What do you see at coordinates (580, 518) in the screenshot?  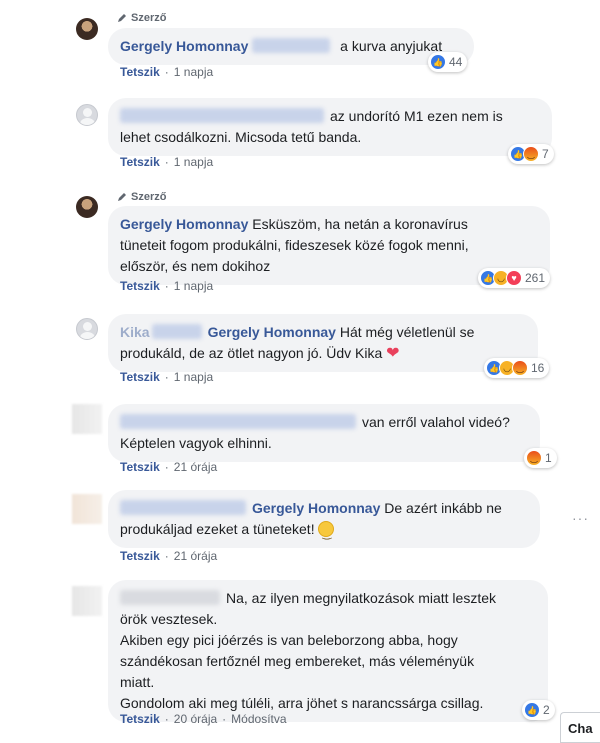 I see `more-options-button: ···` at bounding box center [580, 518].